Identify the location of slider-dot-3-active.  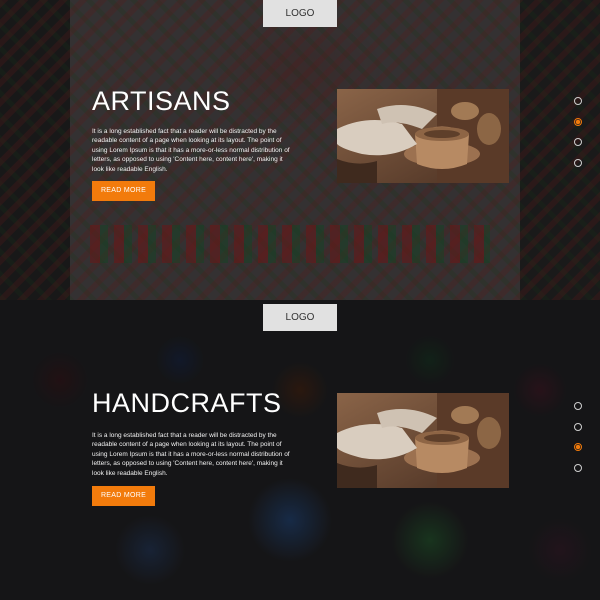
(578, 447).